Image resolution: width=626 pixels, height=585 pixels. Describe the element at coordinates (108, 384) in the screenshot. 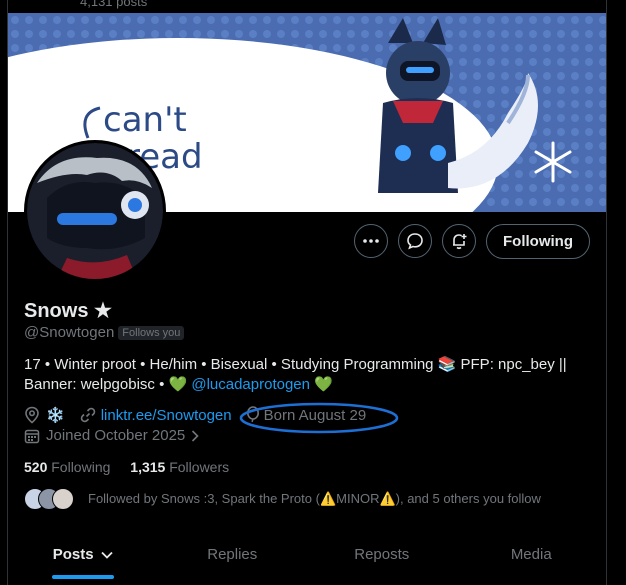

I see `bio-line-2-prefix: Banner: welpgobisc • 💚` at that location.